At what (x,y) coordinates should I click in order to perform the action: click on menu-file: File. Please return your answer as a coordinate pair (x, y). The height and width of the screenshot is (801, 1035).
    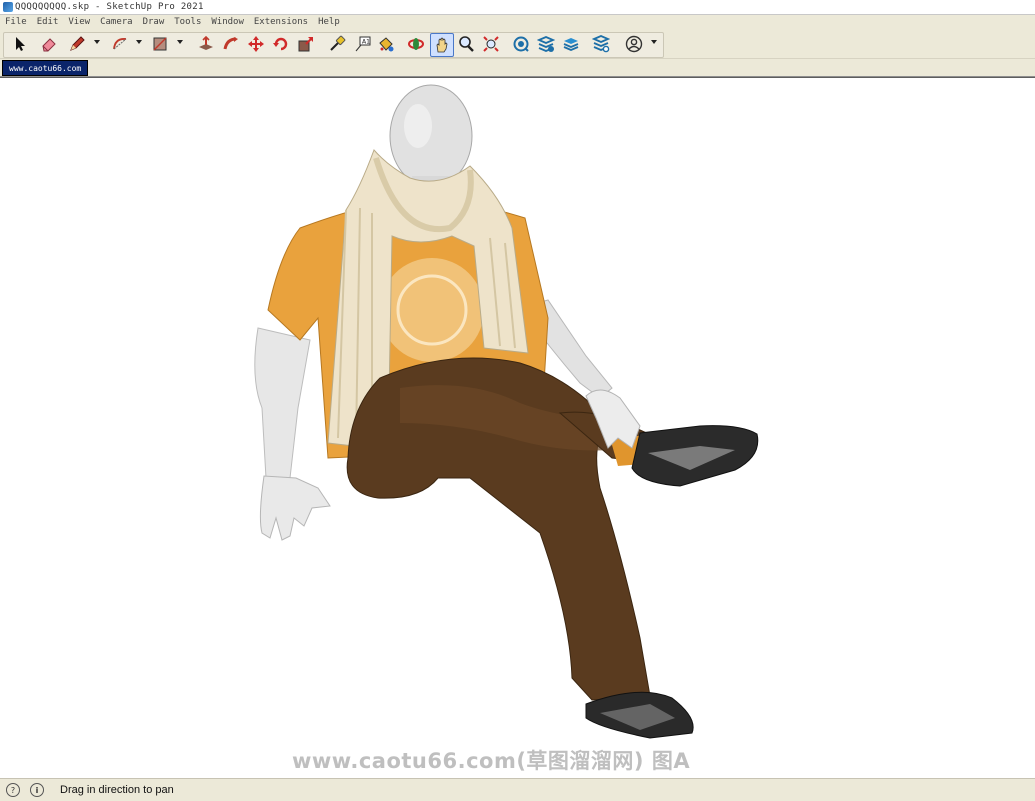
    Looking at the image, I should click on (16, 22).